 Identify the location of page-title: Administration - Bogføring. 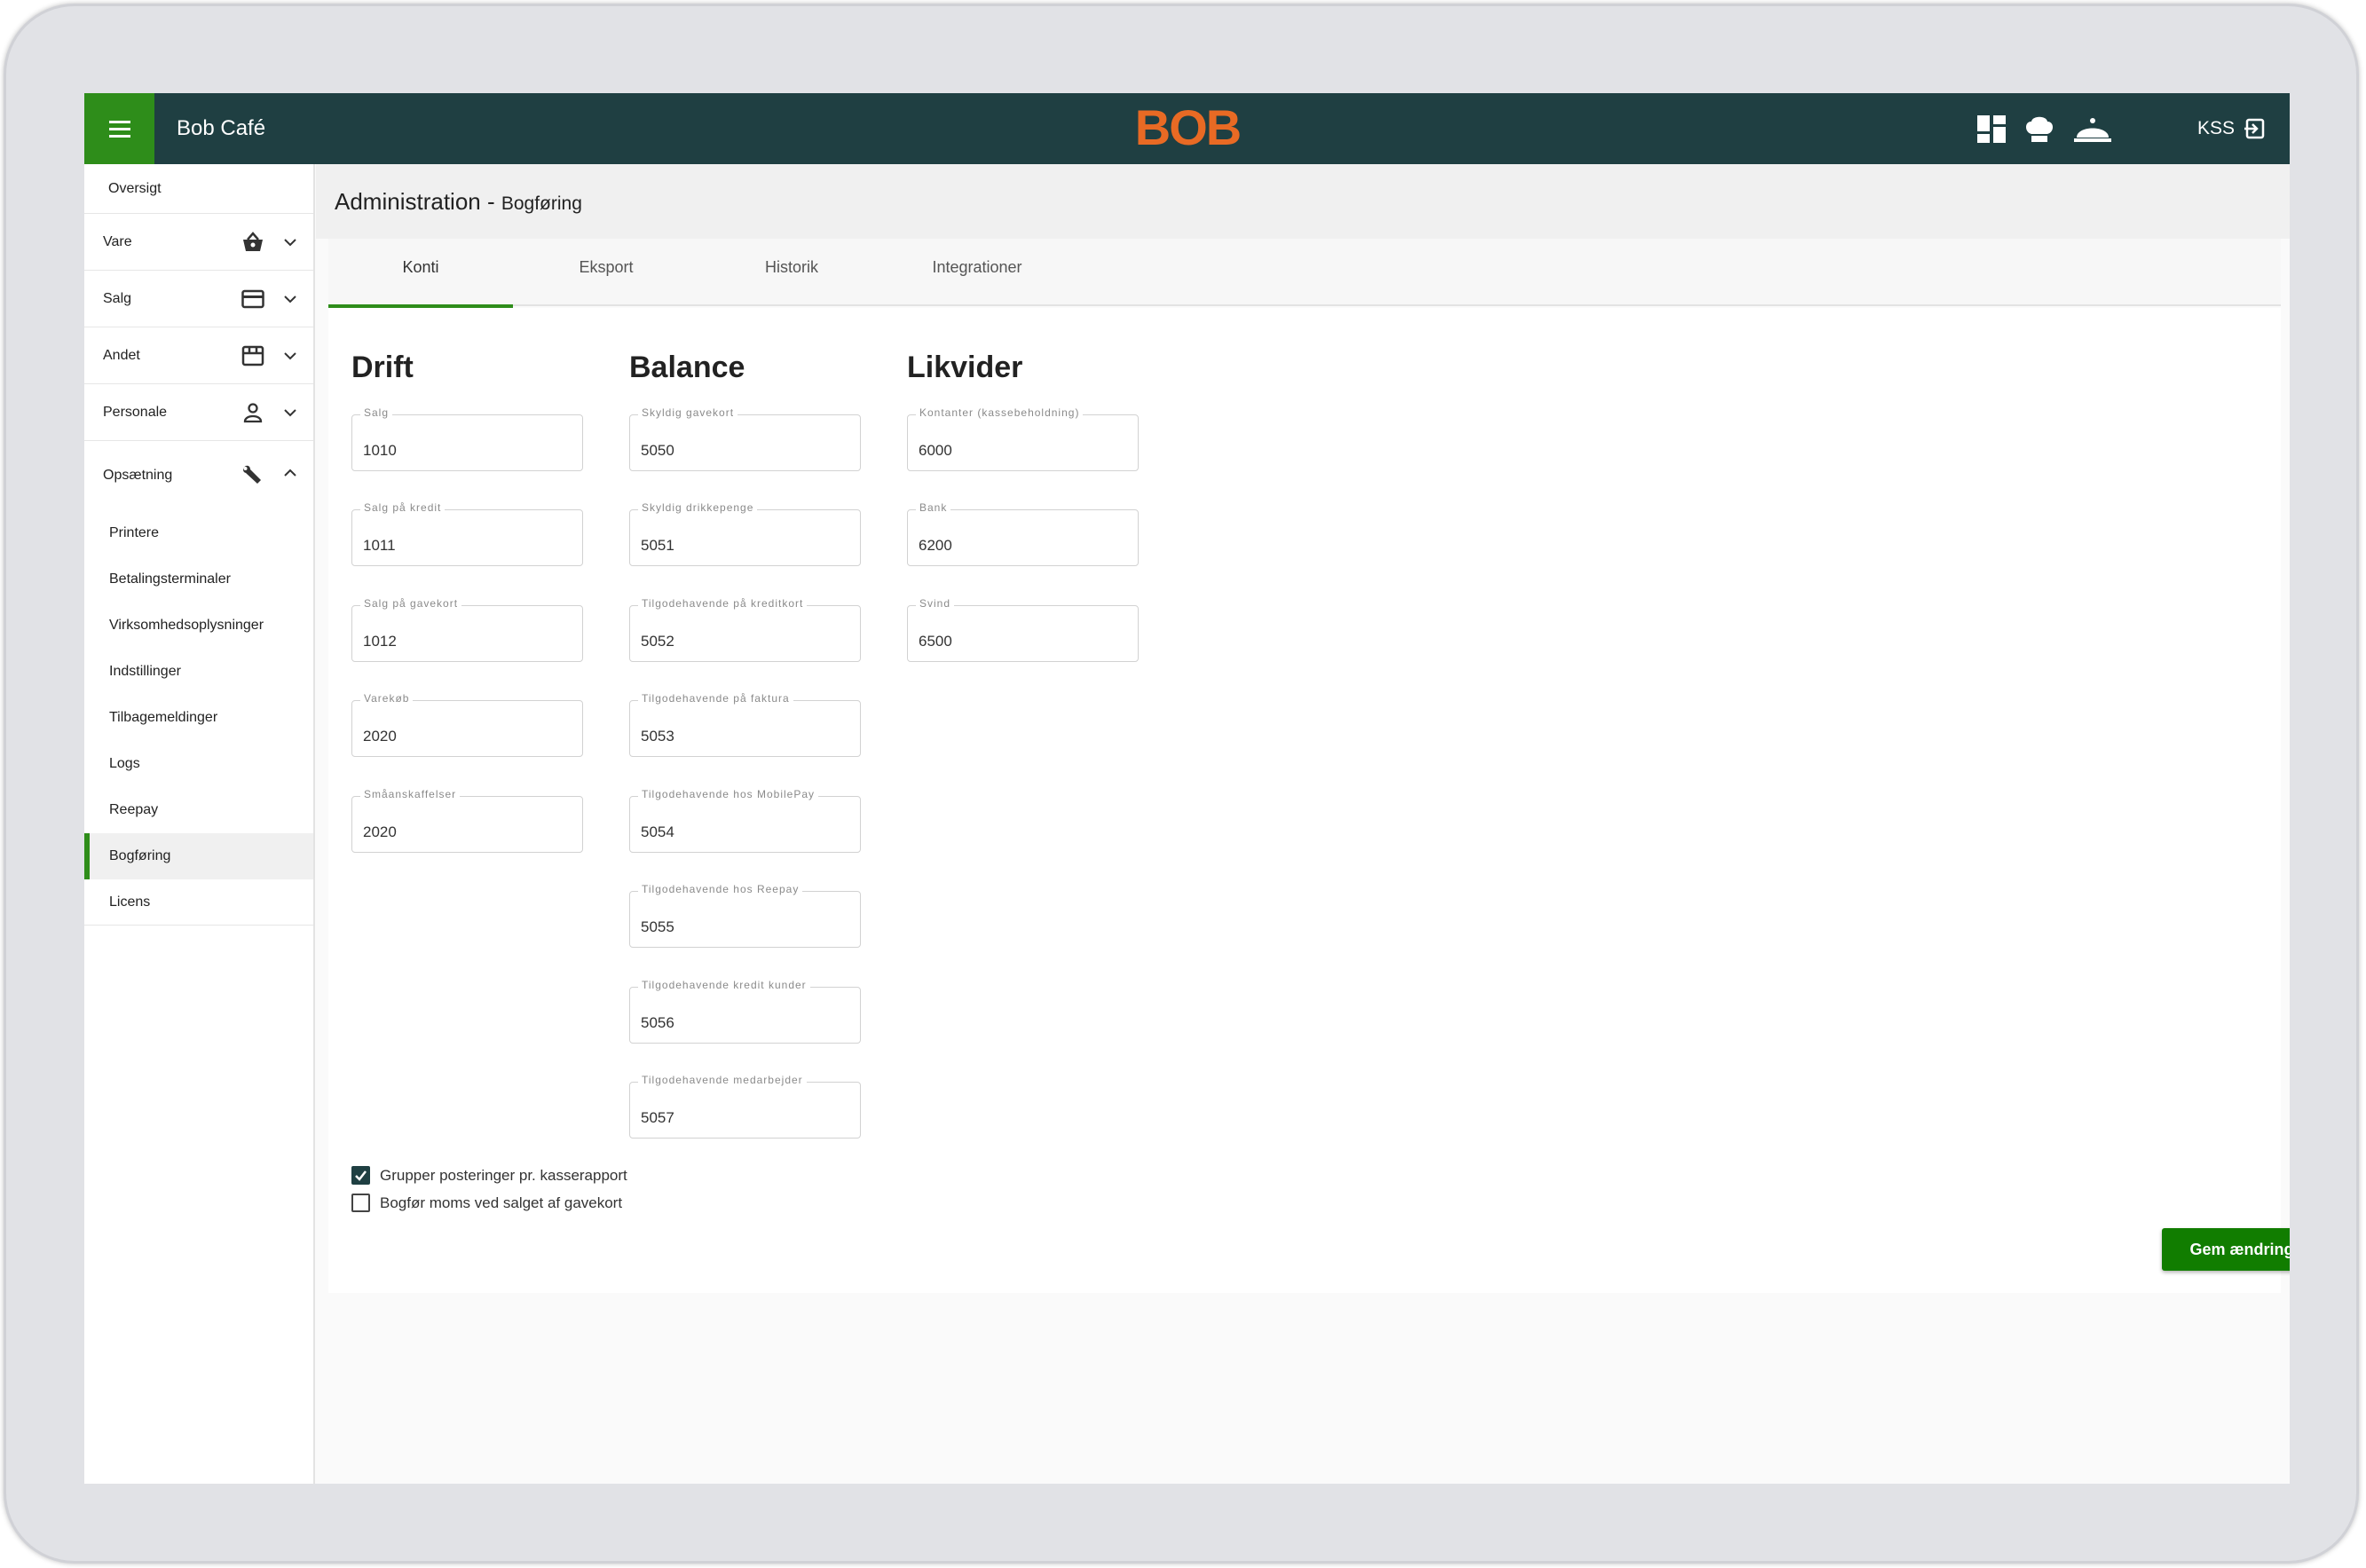
(459, 202).